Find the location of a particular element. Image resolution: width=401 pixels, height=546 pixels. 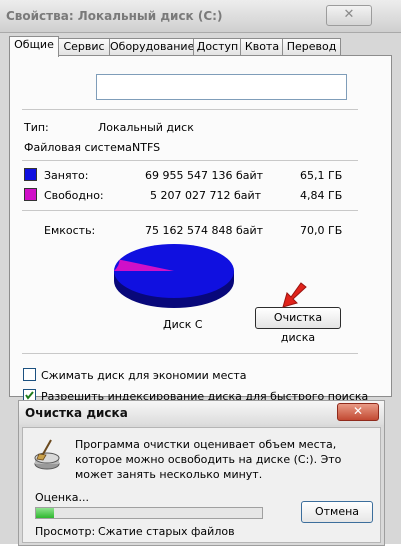

free-space-swatch is located at coordinates (30, 194).